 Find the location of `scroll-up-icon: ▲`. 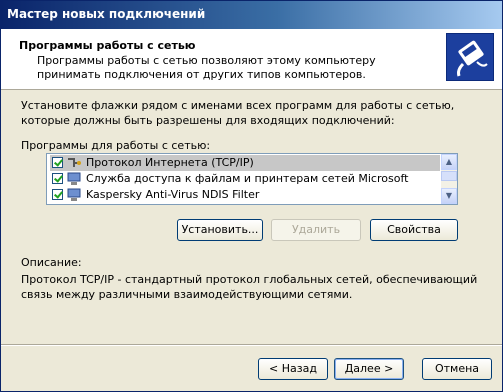

scroll-up-icon: ▲ is located at coordinates (449, 162).